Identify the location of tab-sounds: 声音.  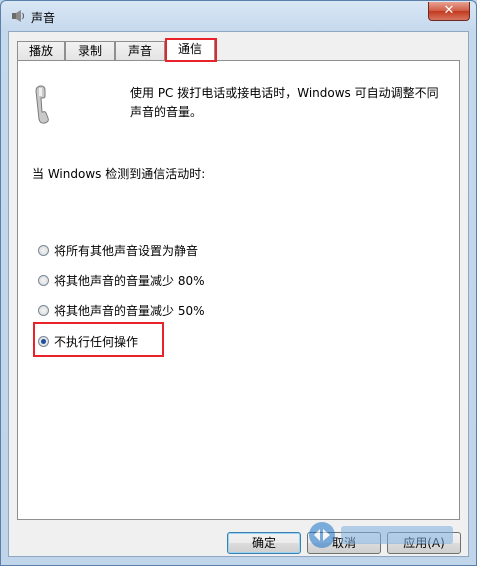
(140, 51).